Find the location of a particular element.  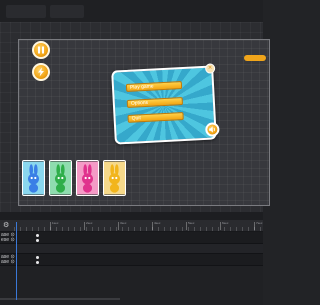

lightning-icon is located at coordinates (41, 72).